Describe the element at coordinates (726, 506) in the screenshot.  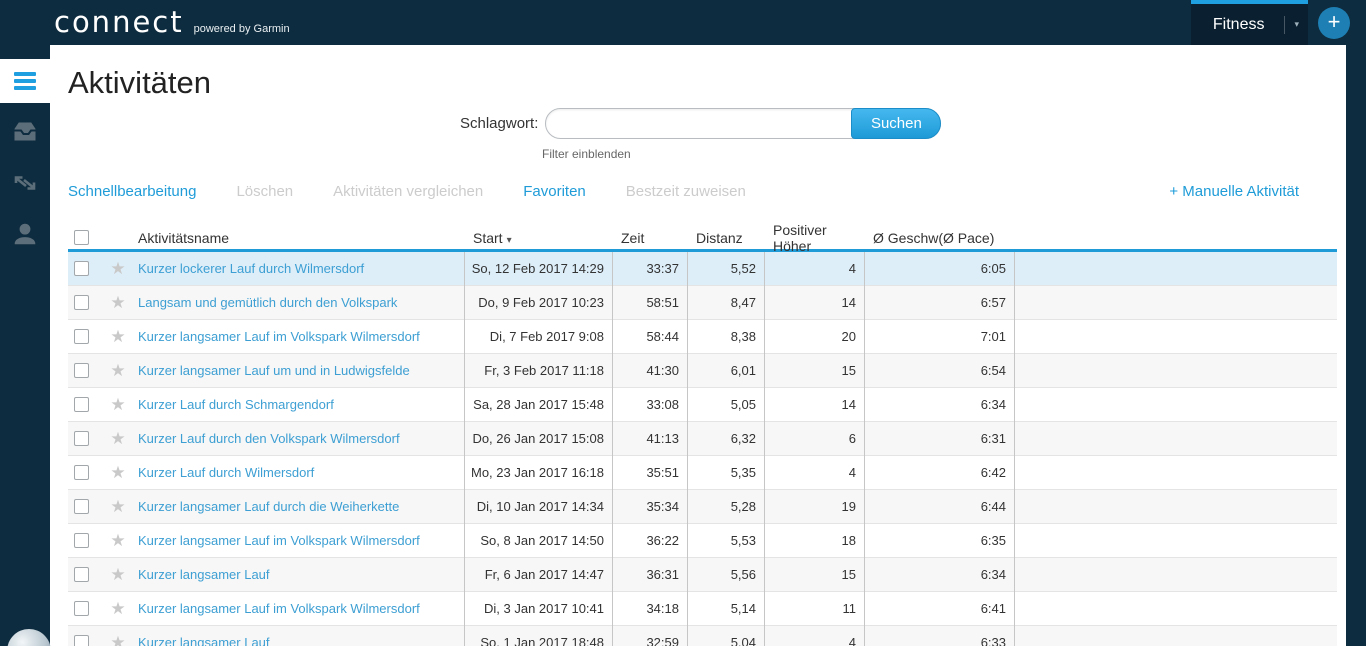
I see `cell-distanz: 5,28` at that location.